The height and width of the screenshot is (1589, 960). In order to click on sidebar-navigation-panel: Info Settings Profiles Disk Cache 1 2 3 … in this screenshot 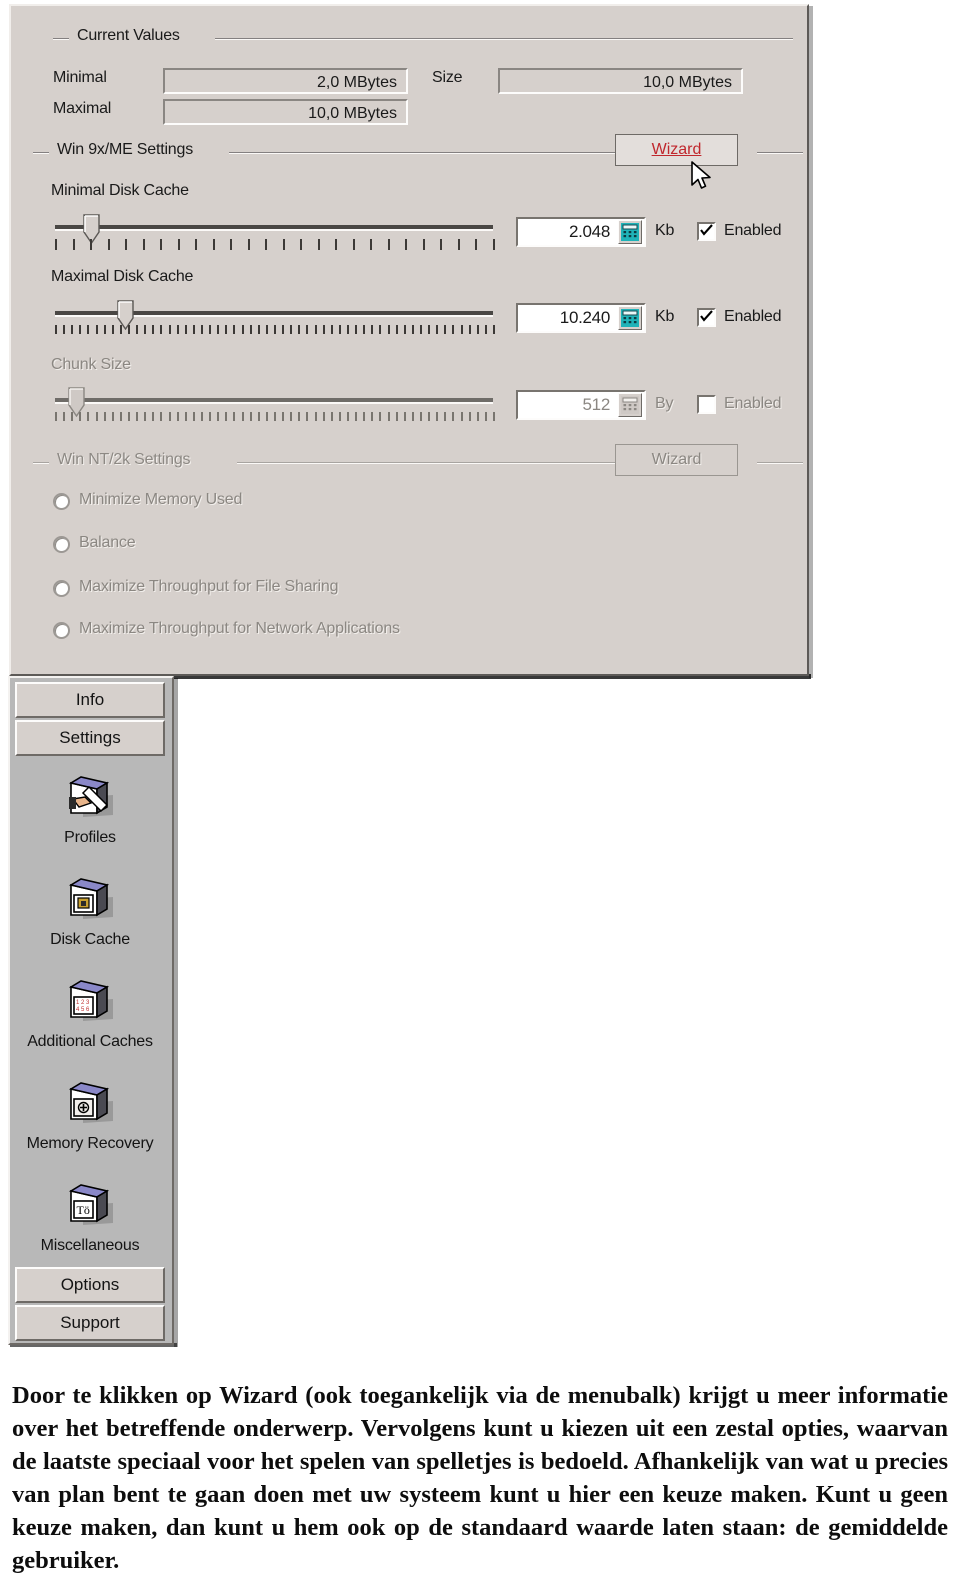, I will do `click(91, 1010)`.